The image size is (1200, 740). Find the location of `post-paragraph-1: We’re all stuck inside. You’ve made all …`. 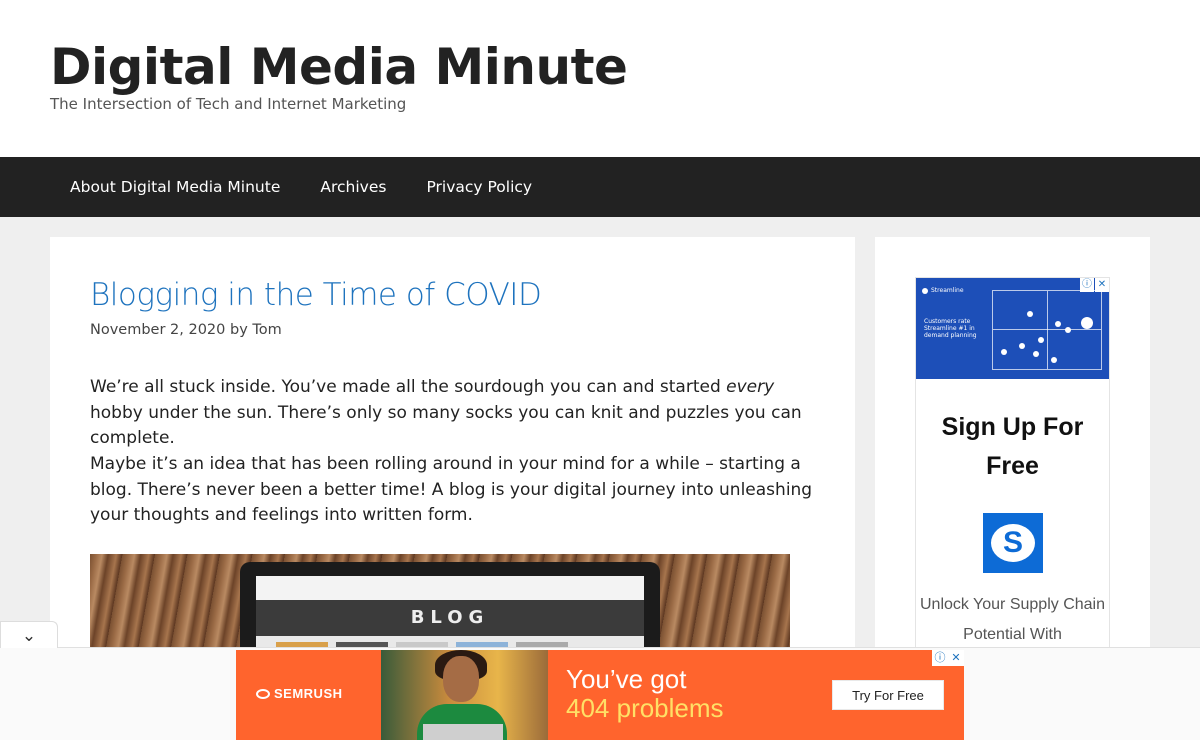

post-paragraph-1: We’re all stuck inside. You’ve made all … is located at coordinates (455, 413).